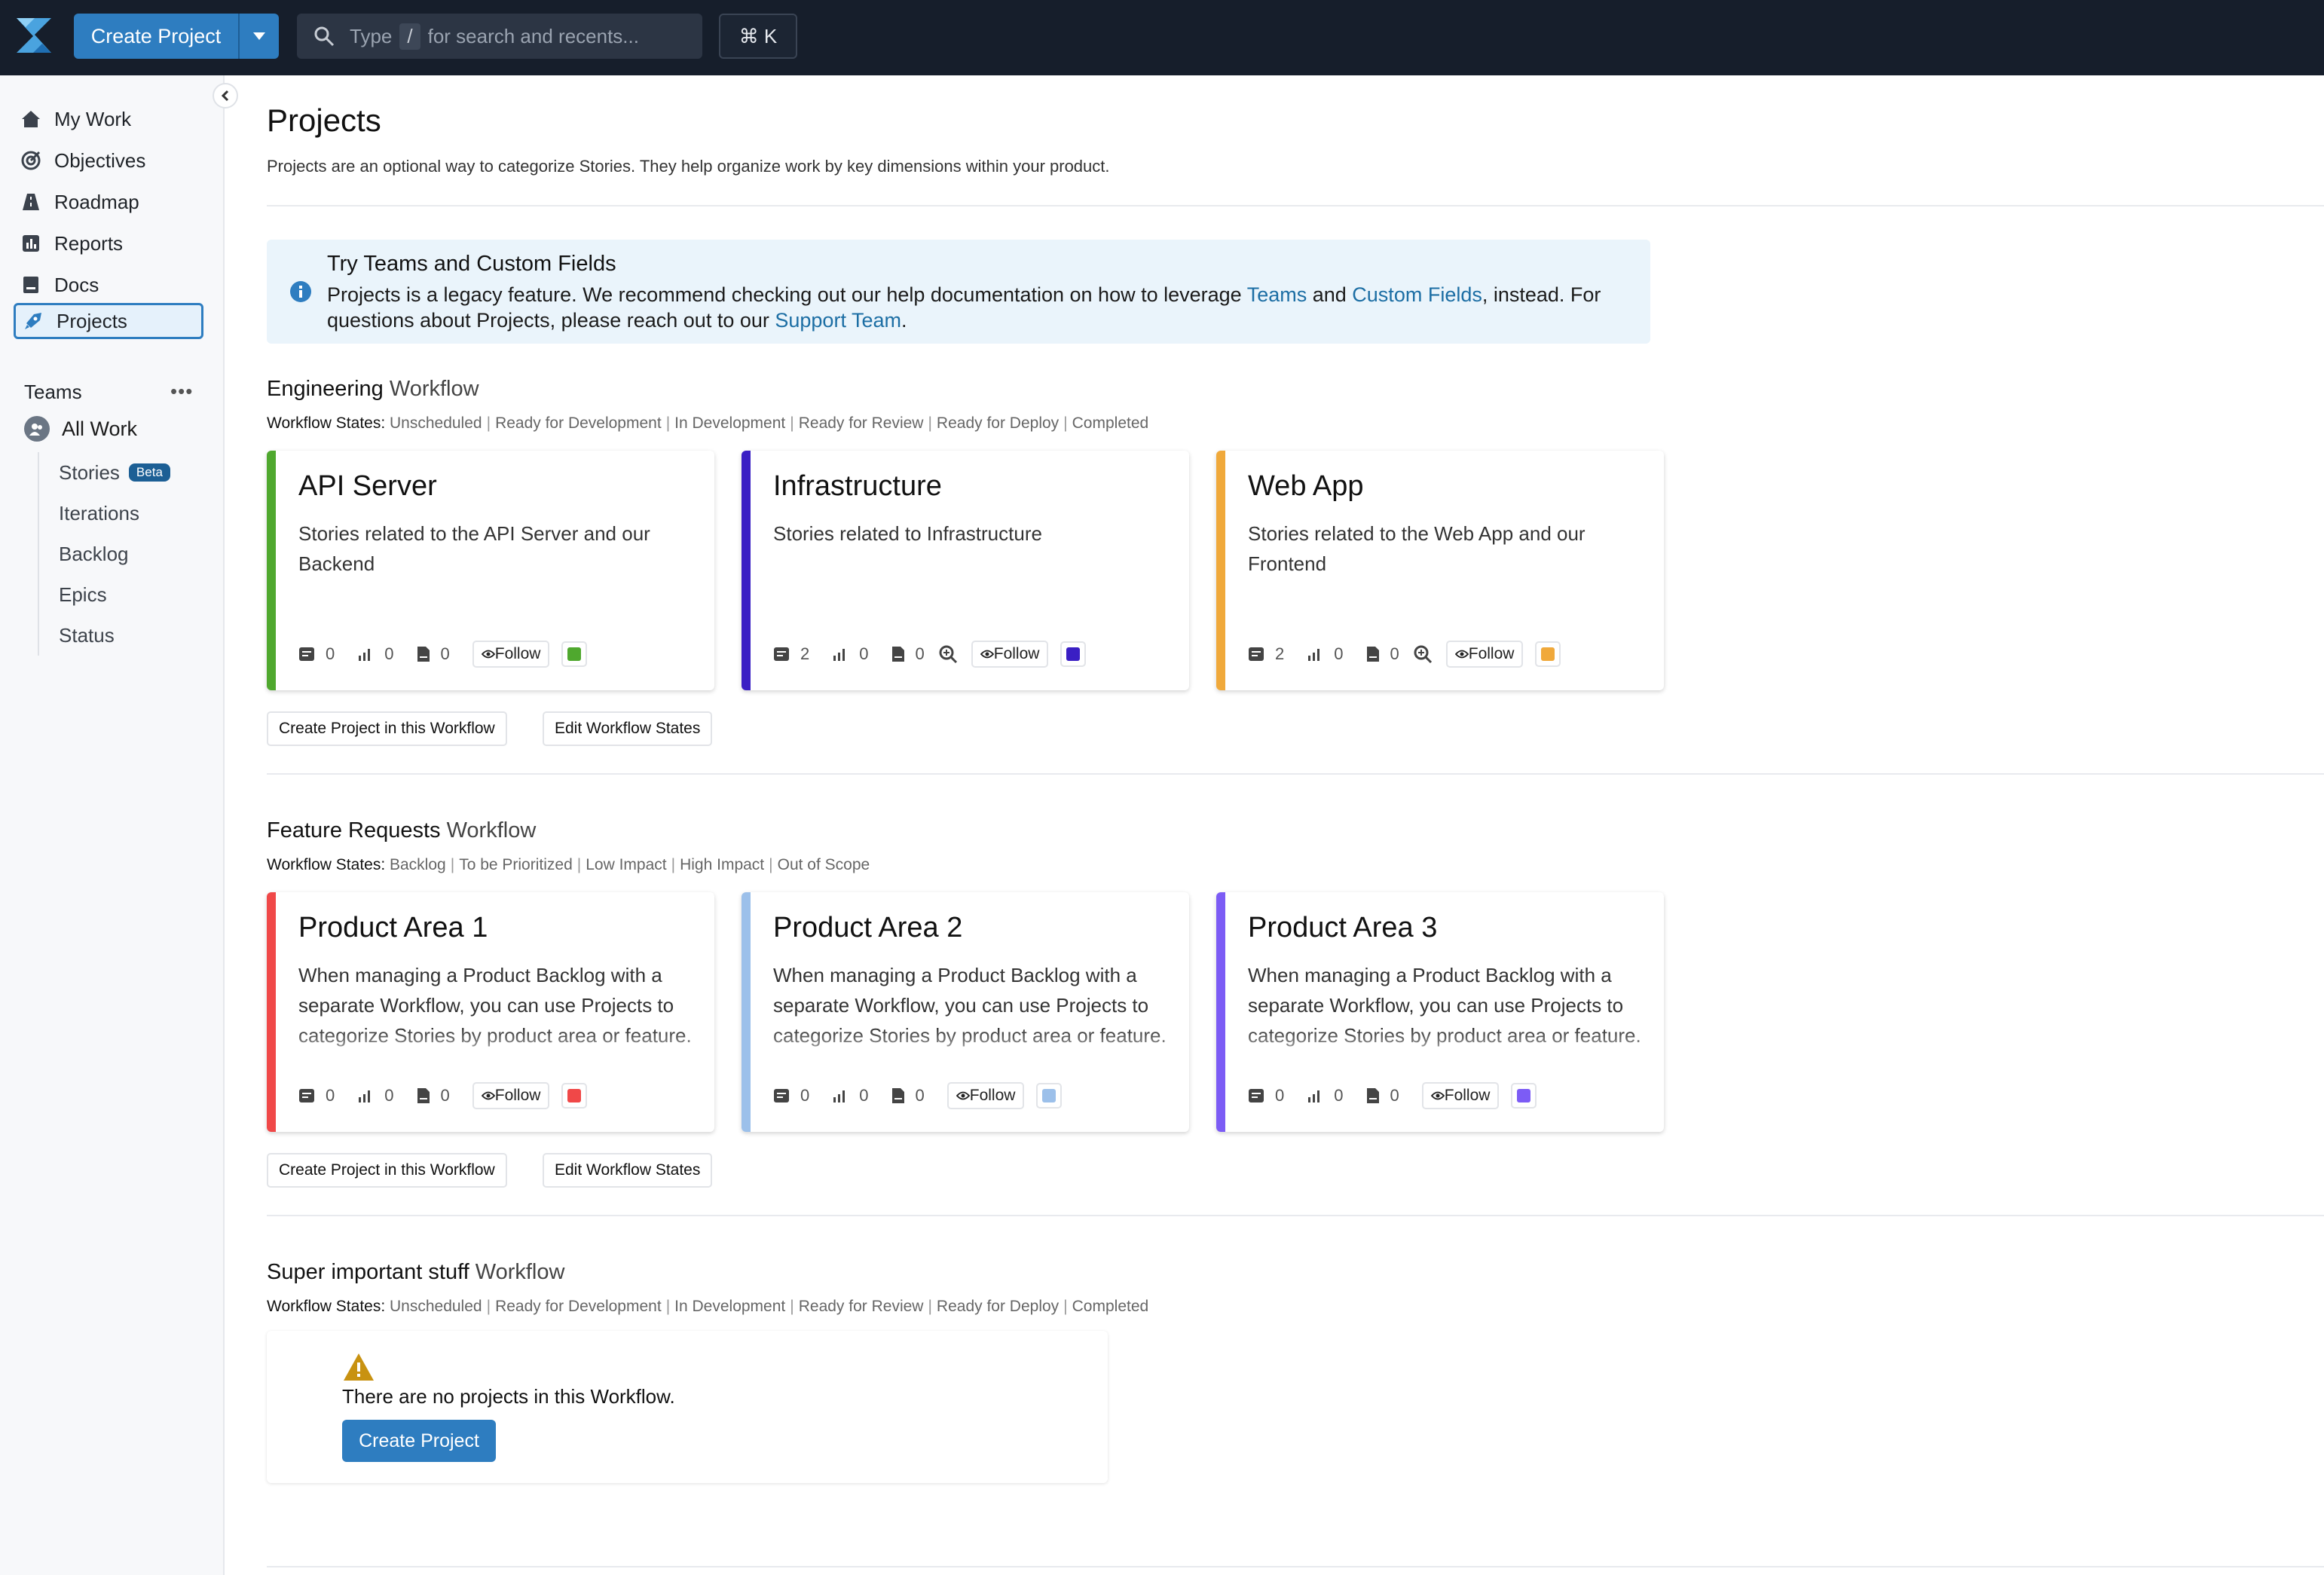  I want to click on app-logo, so click(34, 35).